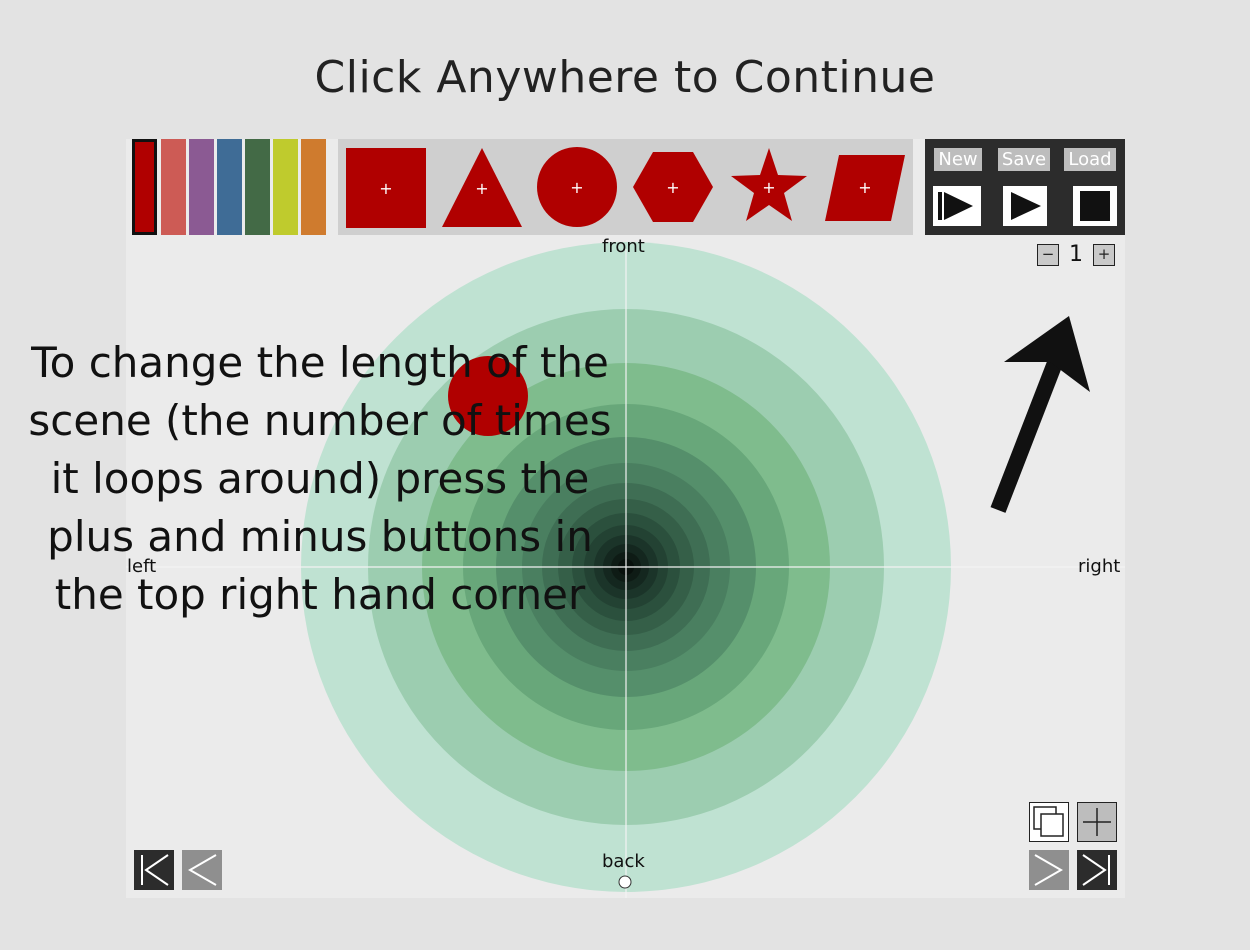  Describe the element at coordinates (958, 159) in the screenshot. I see `new-button: New` at that location.